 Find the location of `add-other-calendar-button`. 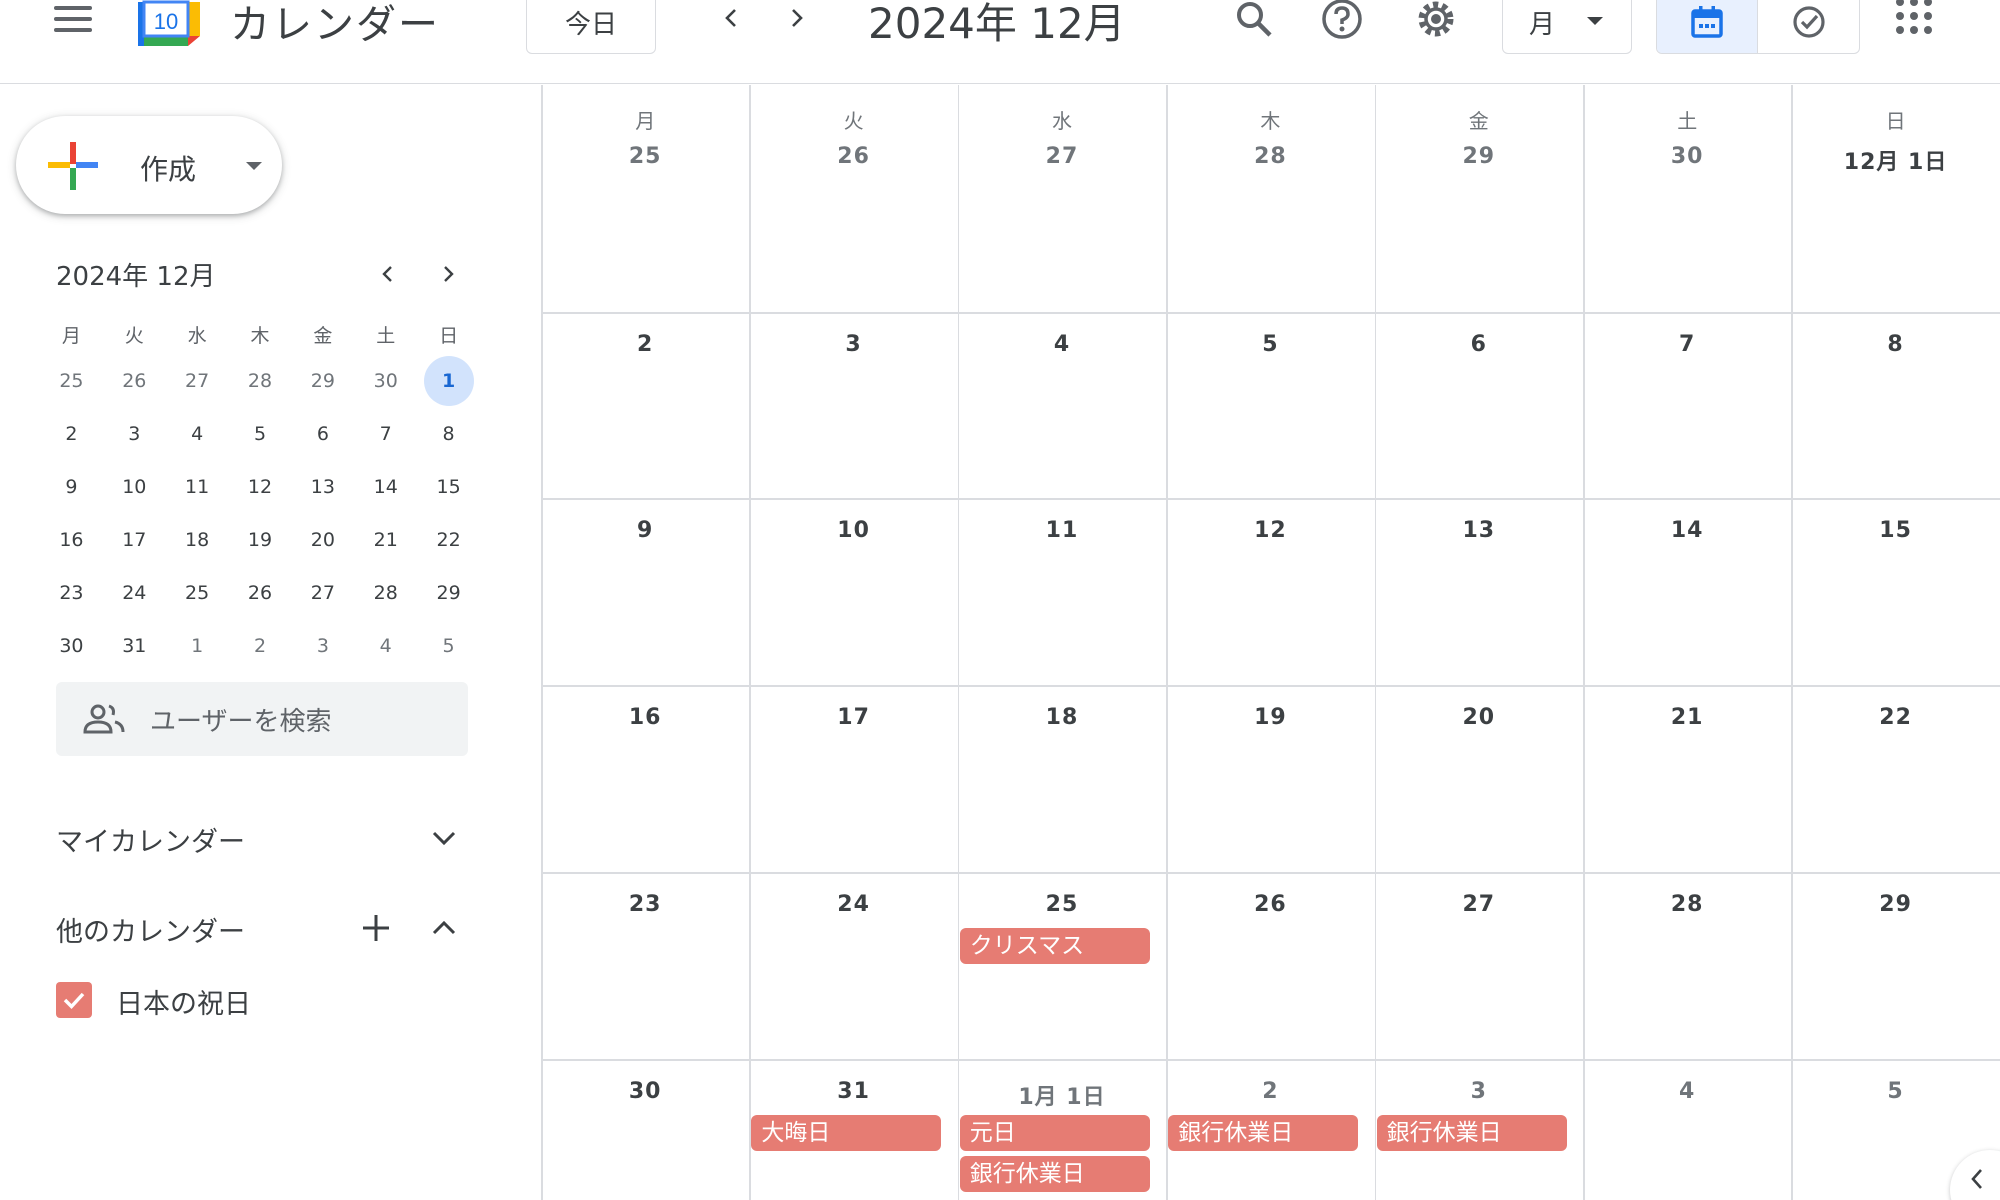

add-other-calendar-button is located at coordinates (376, 928).